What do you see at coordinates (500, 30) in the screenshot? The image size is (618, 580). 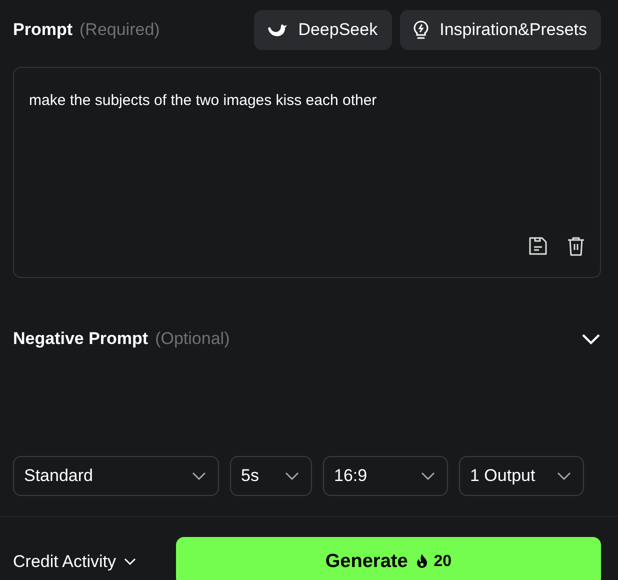 I see `inspiration-button: Inspiration&Presets` at bounding box center [500, 30].